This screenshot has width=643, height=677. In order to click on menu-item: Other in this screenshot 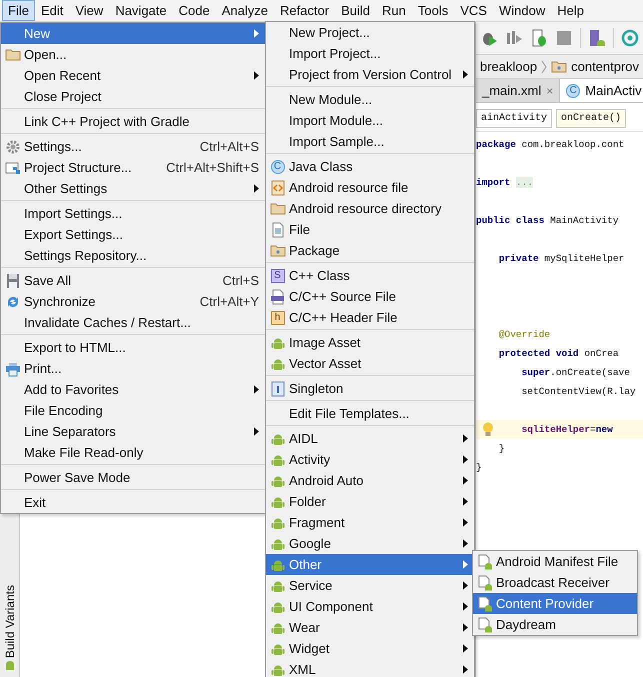, I will do `click(370, 564)`.